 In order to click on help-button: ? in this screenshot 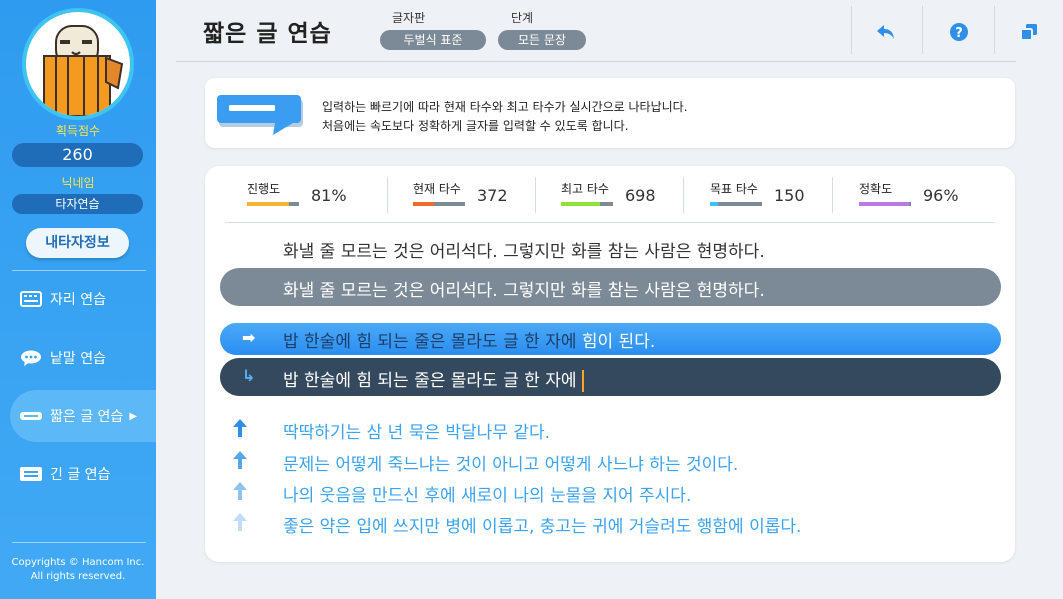, I will do `click(959, 32)`.